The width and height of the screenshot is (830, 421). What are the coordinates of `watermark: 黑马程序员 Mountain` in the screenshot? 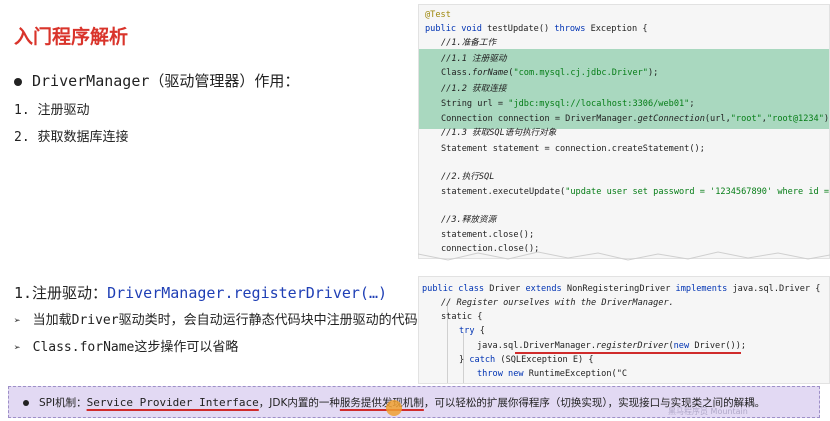 It's located at (708, 411).